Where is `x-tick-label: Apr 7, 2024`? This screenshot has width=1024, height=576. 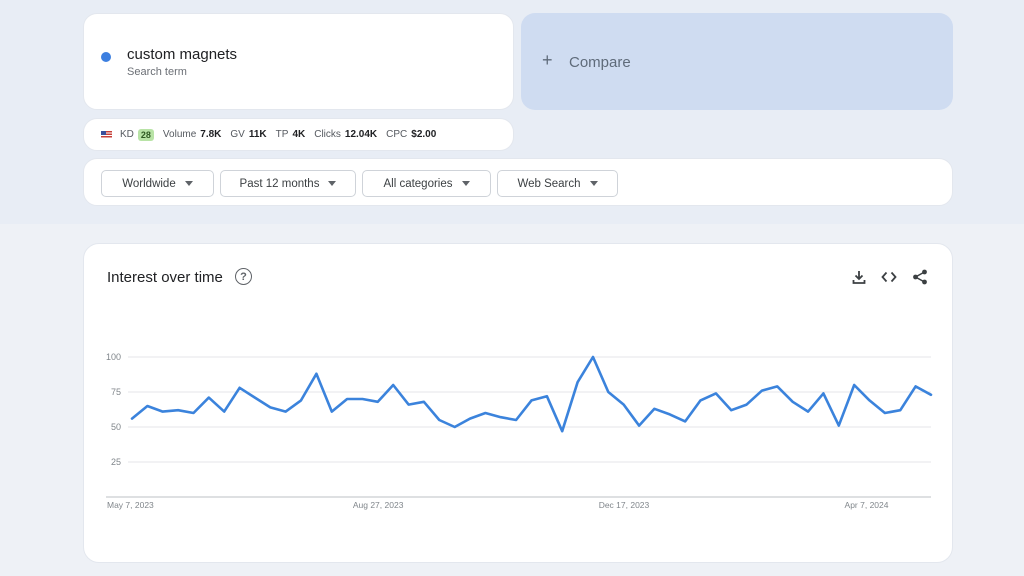 x-tick-label: Apr 7, 2024 is located at coordinates (867, 505).